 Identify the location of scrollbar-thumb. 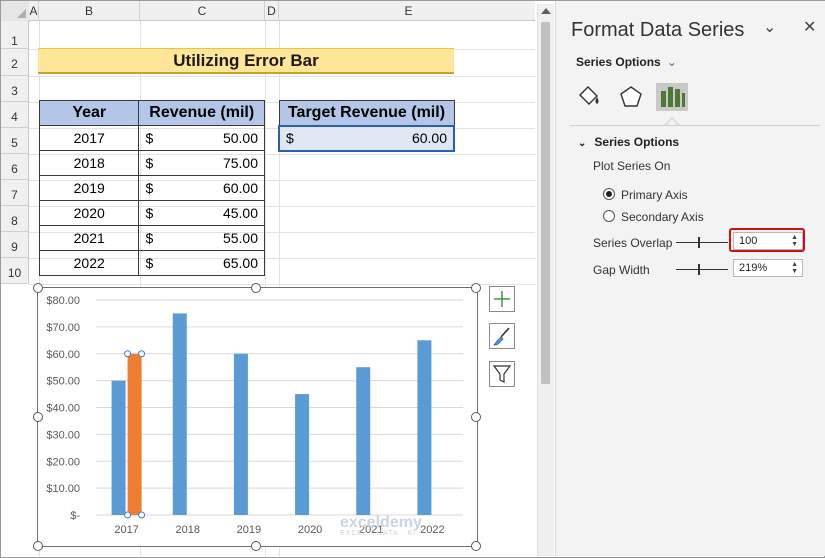
(545, 203).